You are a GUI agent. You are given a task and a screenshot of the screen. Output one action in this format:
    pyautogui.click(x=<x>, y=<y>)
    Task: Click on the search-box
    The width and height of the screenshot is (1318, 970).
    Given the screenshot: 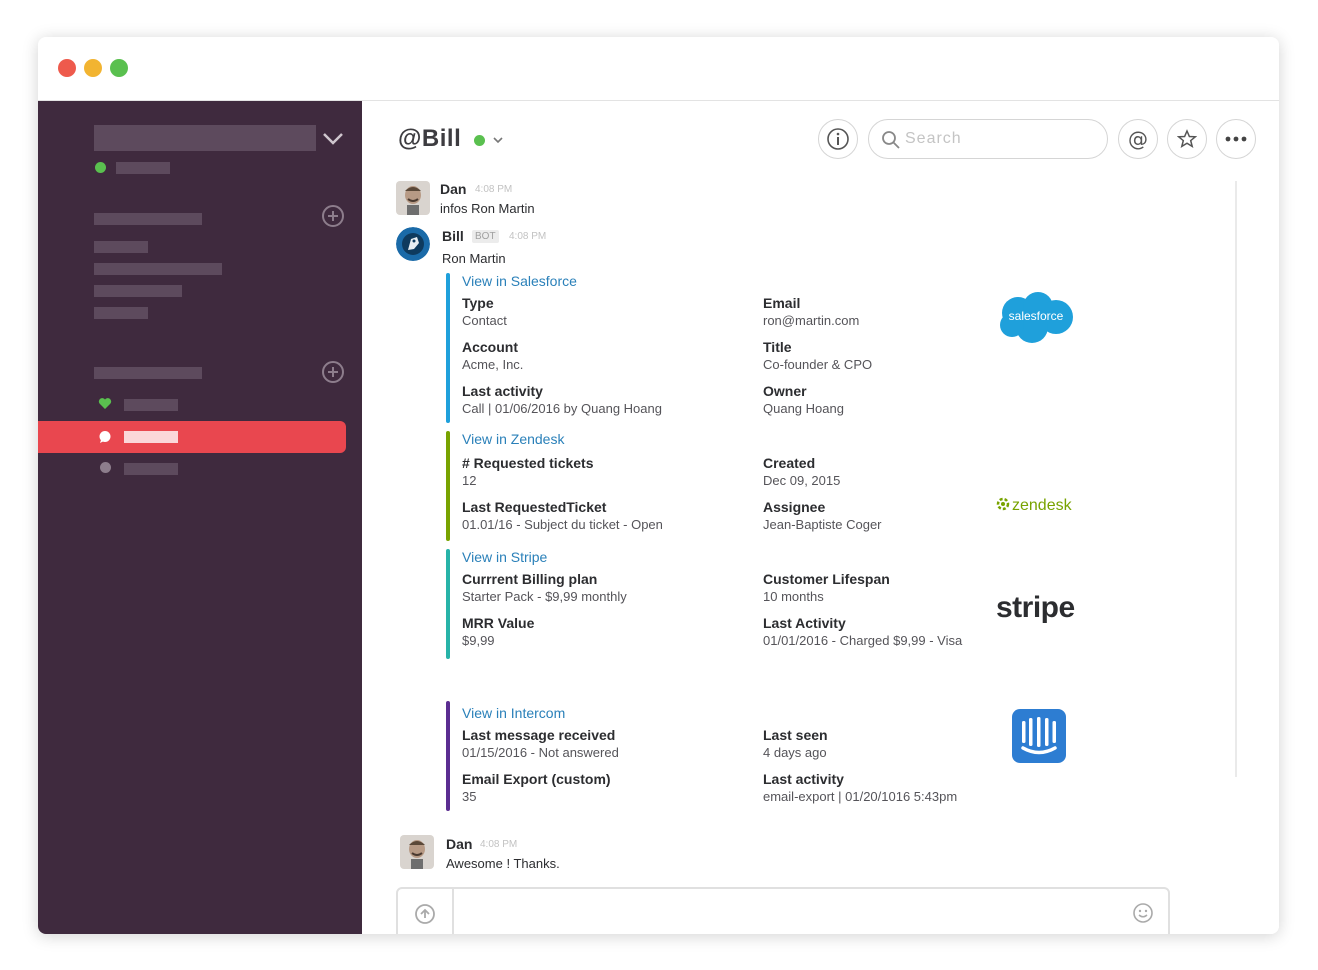 What is the action you would take?
    pyautogui.click(x=988, y=139)
    